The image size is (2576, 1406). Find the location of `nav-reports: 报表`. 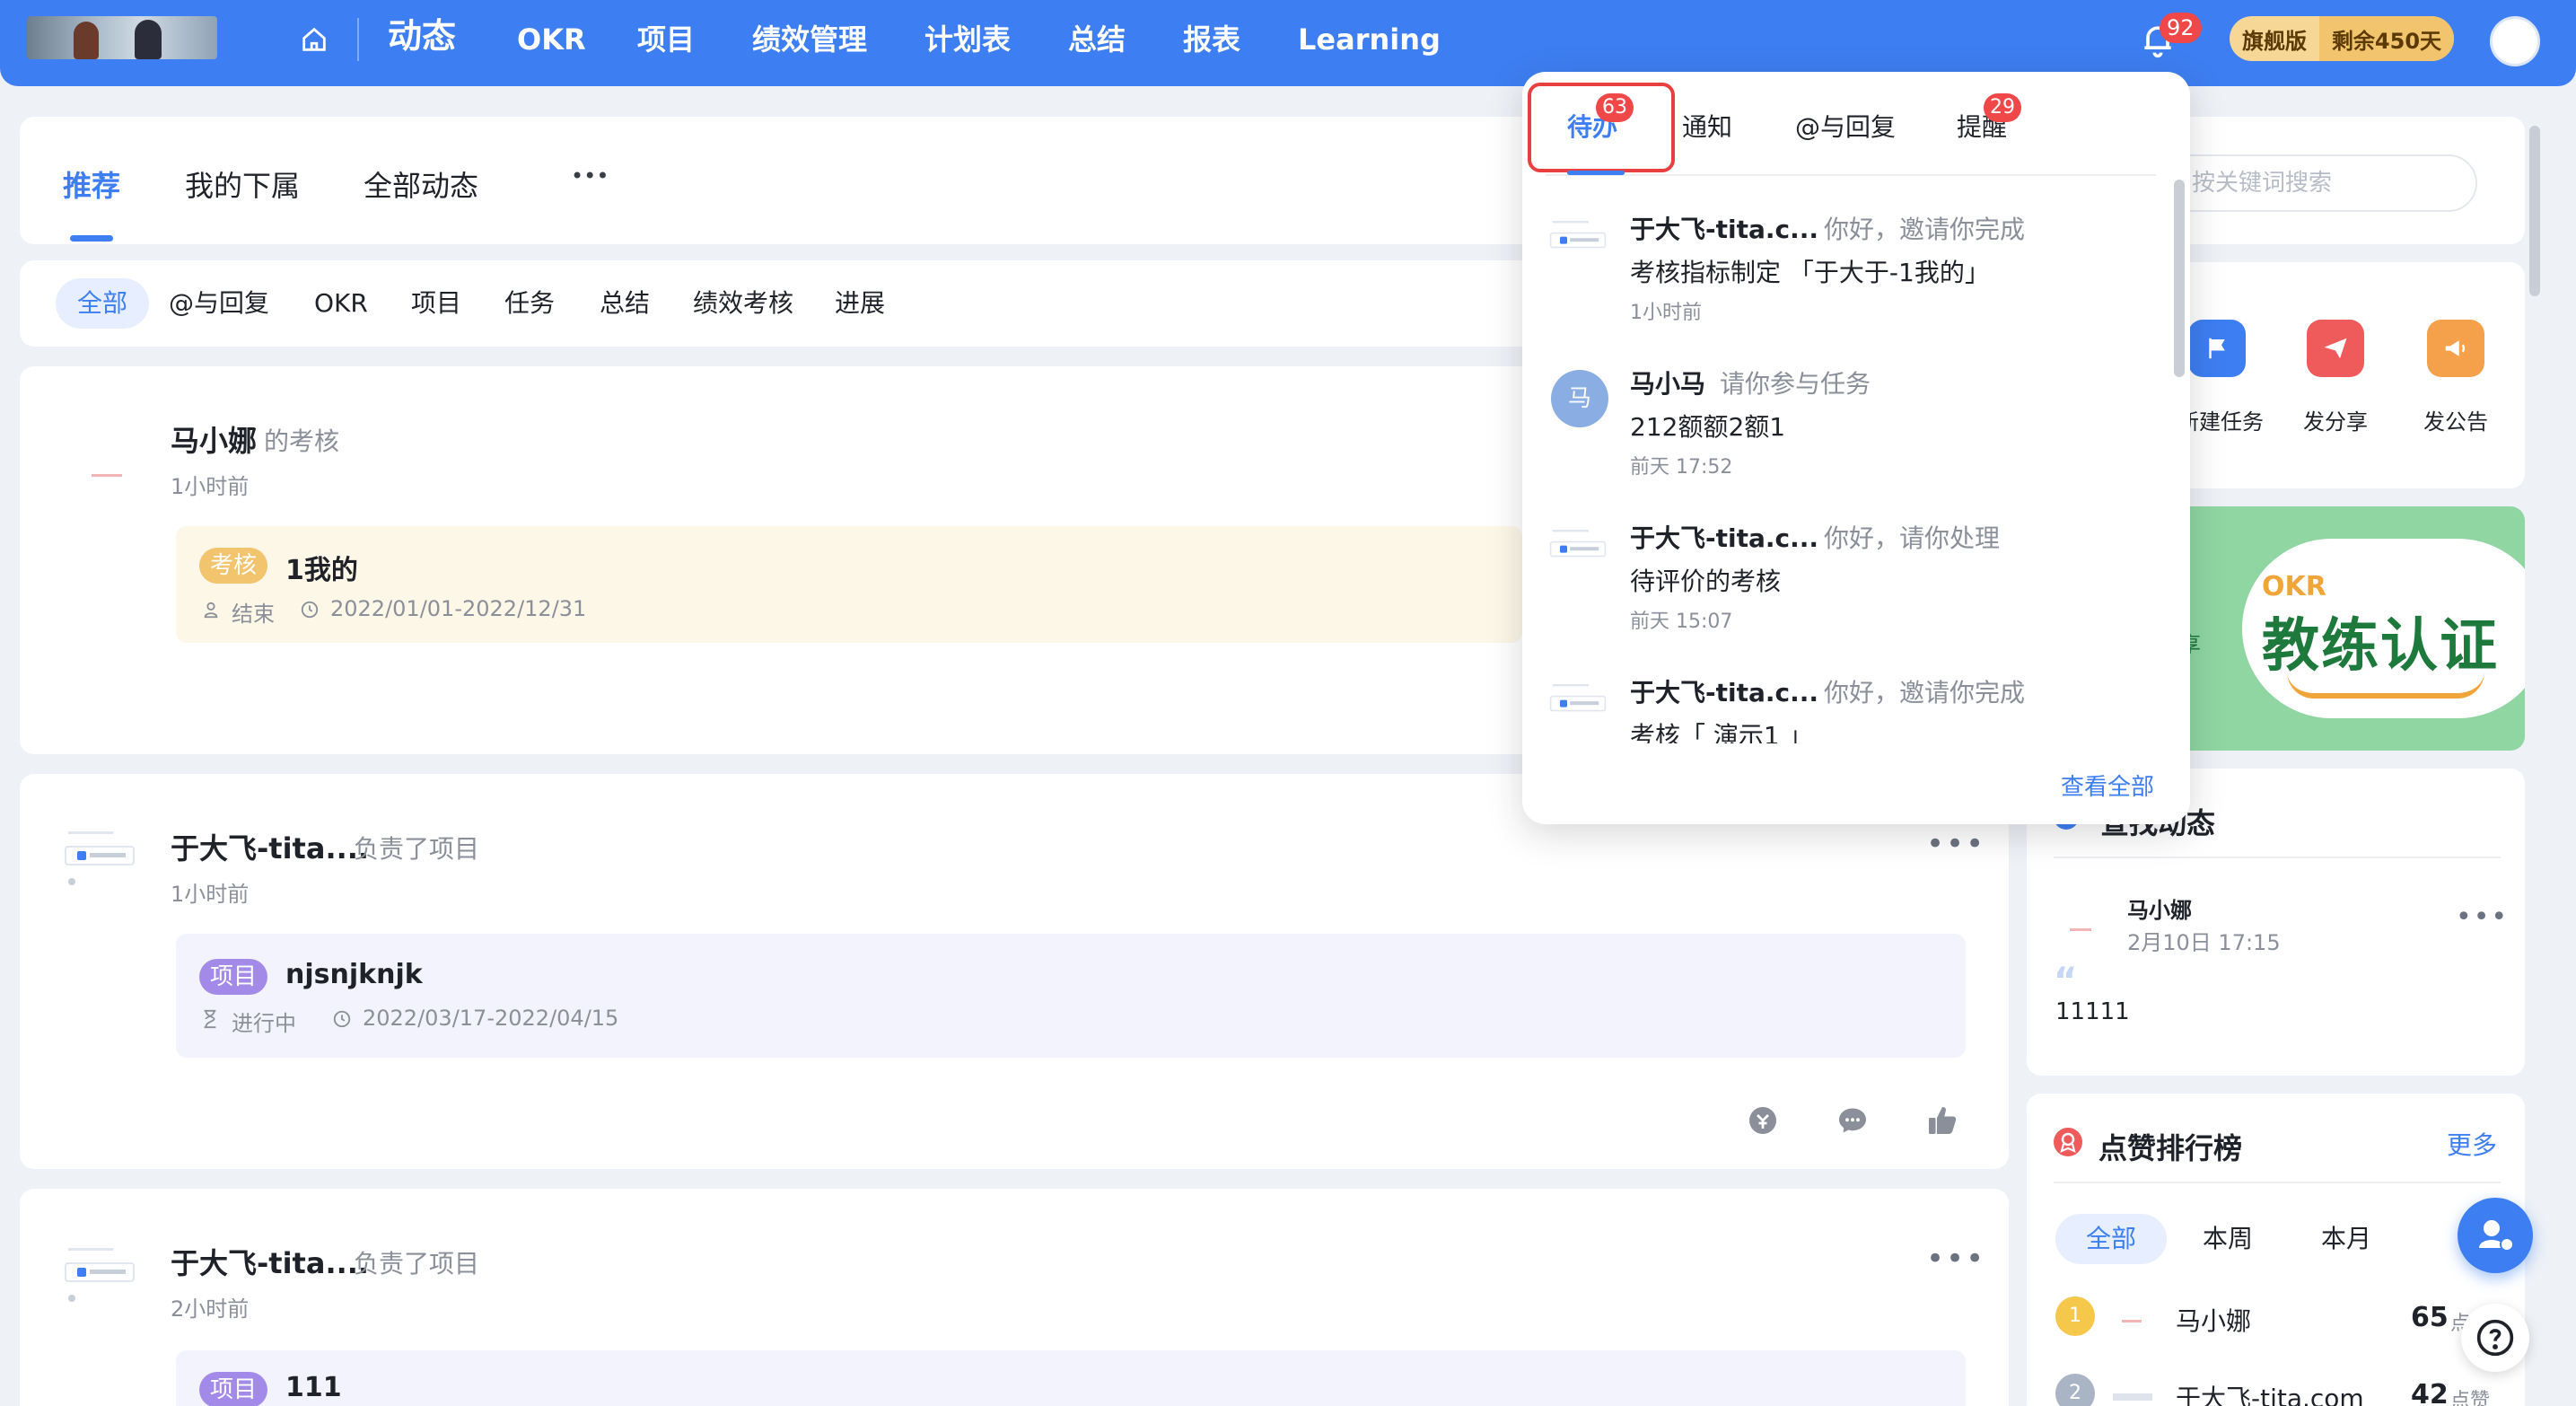

nav-reports: 报表 is located at coordinates (1211, 39).